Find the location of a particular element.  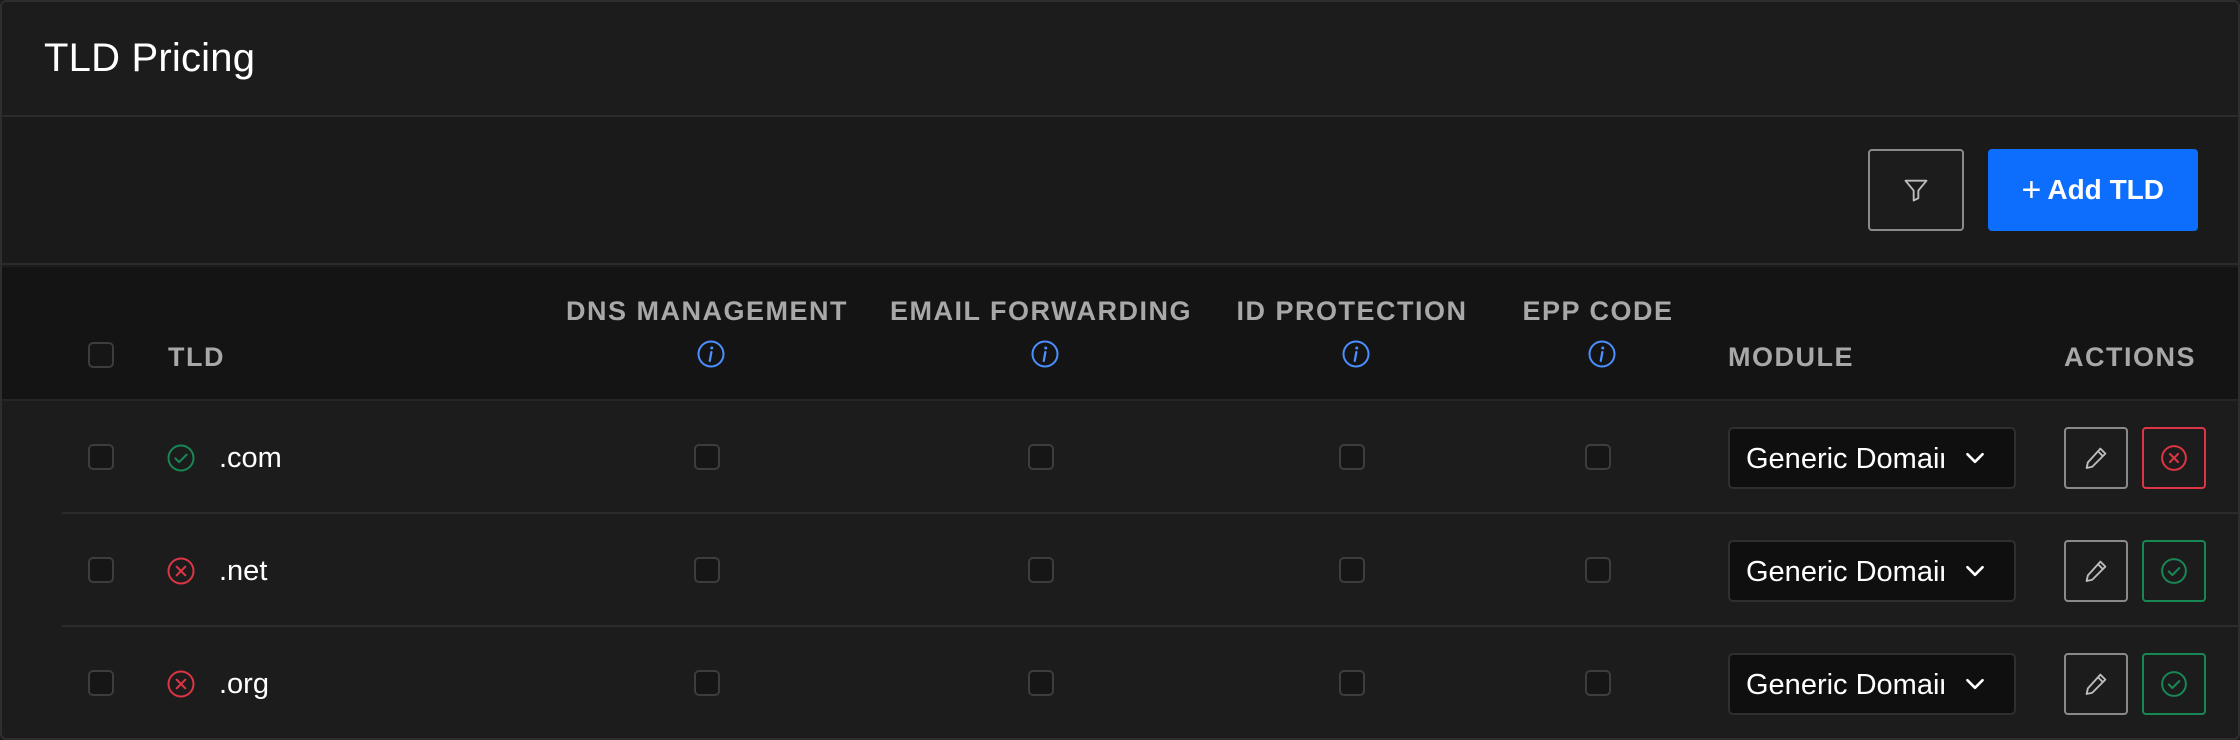

idp-info-icon is located at coordinates (1356, 354).